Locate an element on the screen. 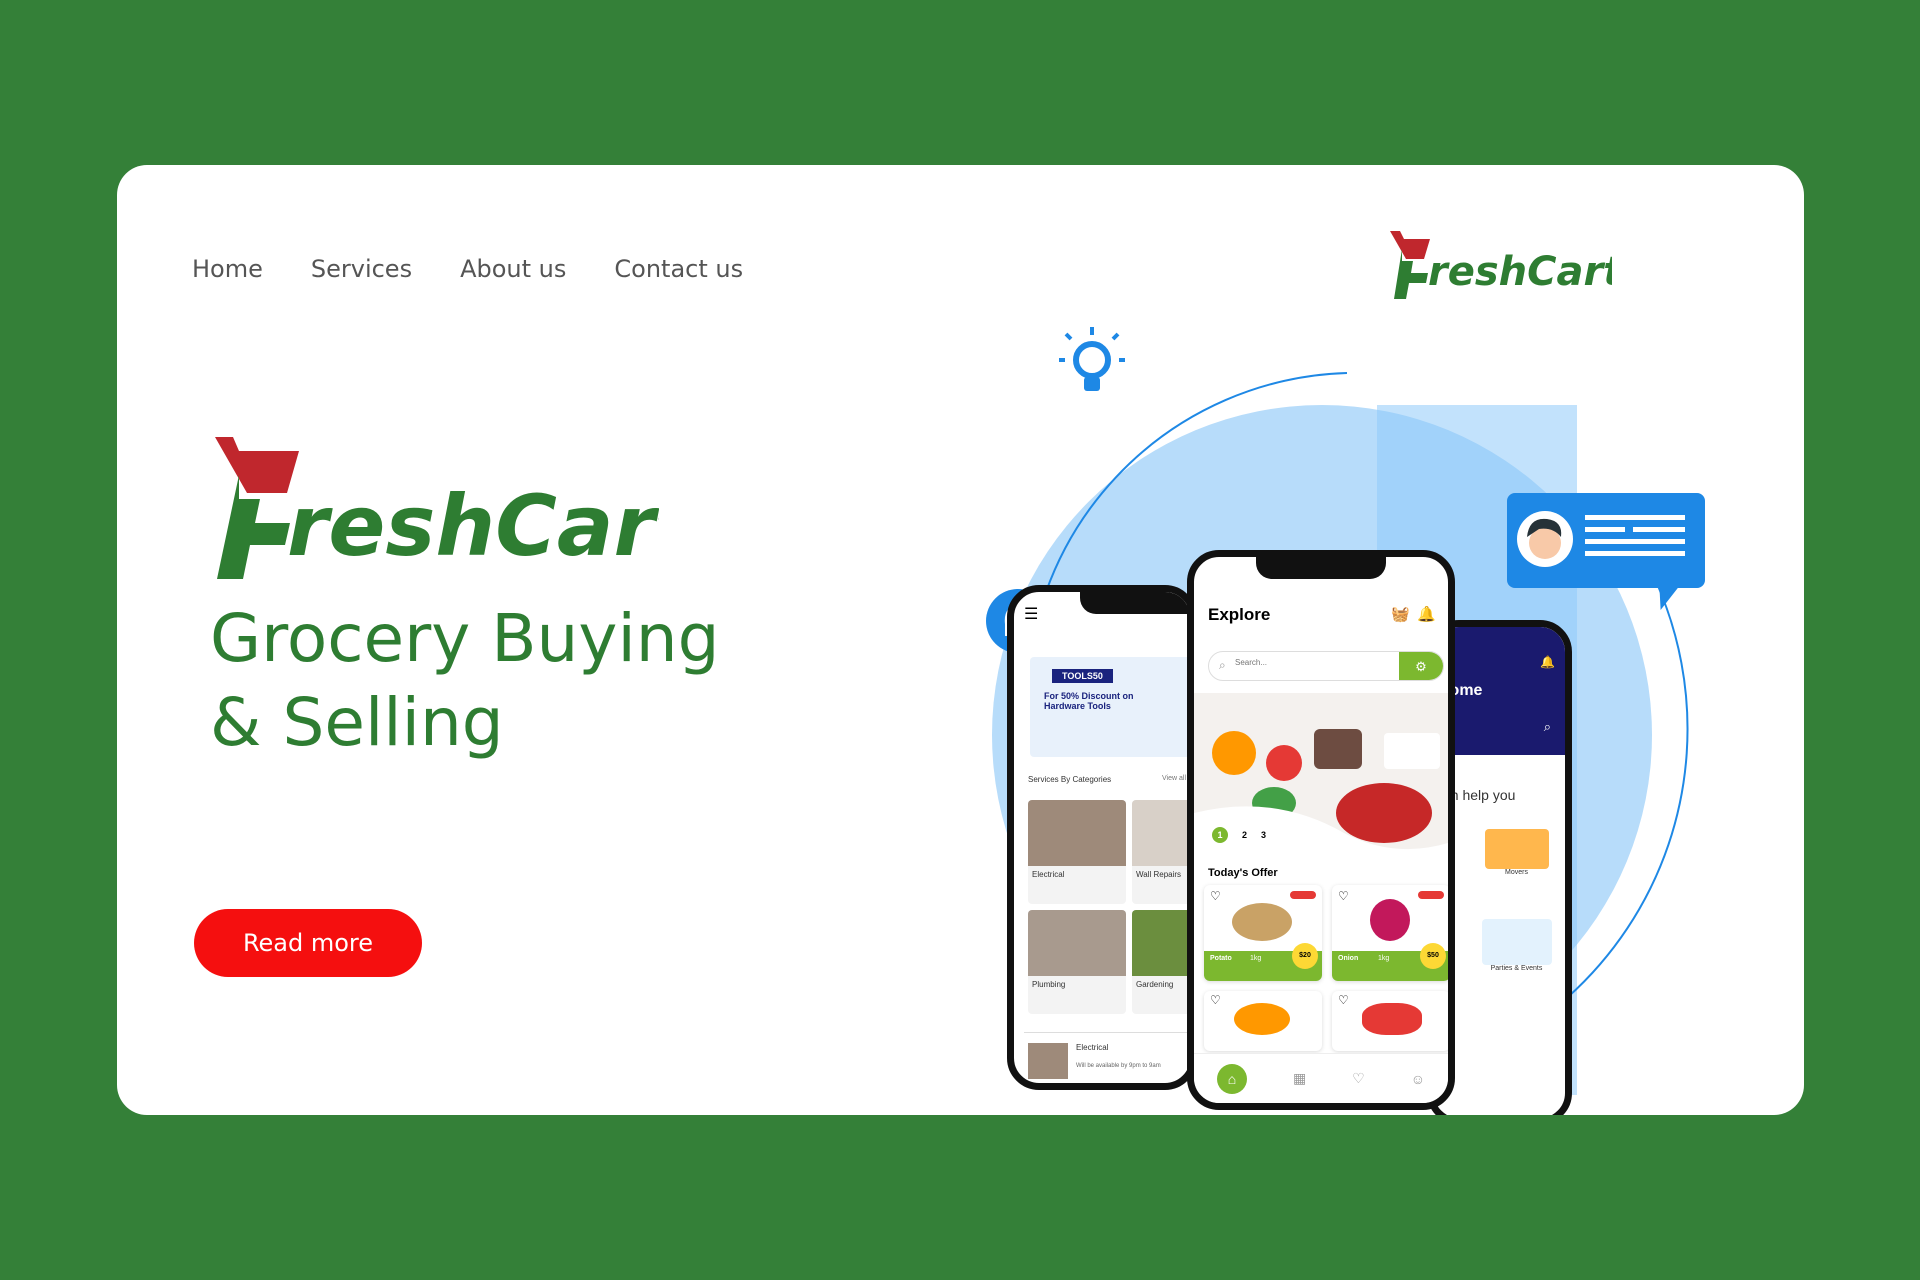  lightbulb-icon is located at coordinates (1092, 359).